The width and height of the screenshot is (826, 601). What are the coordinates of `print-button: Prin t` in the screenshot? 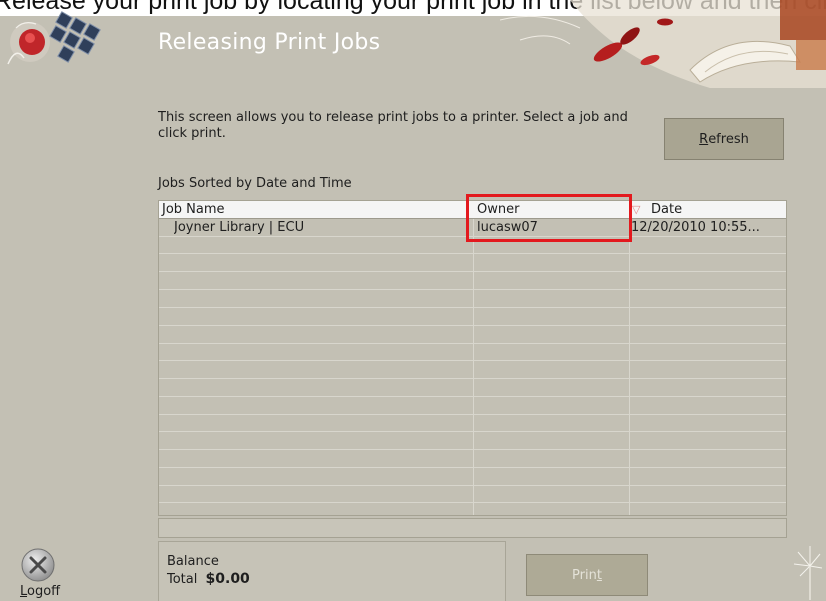 It's located at (587, 575).